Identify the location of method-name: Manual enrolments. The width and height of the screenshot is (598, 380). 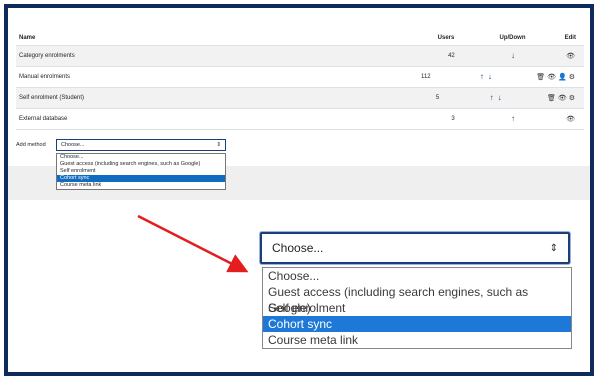
(45, 77).